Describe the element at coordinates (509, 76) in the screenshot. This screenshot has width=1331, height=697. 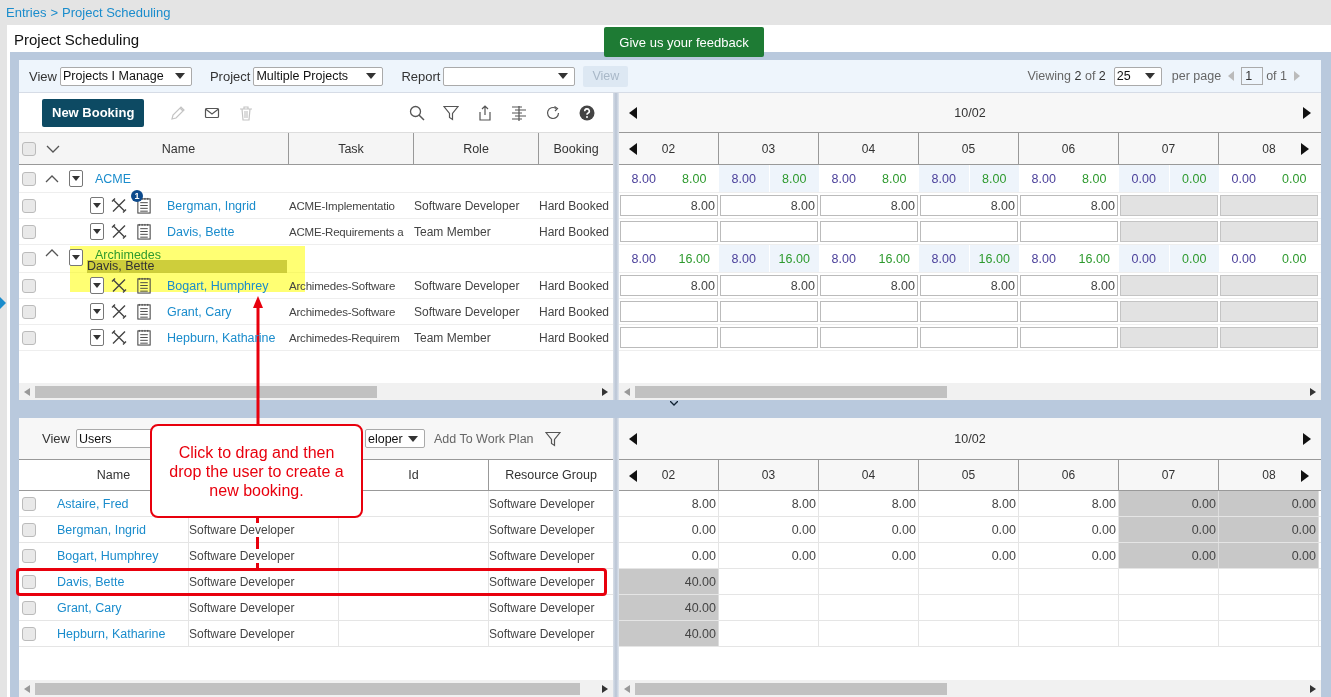
I see `report-dropdown` at that location.